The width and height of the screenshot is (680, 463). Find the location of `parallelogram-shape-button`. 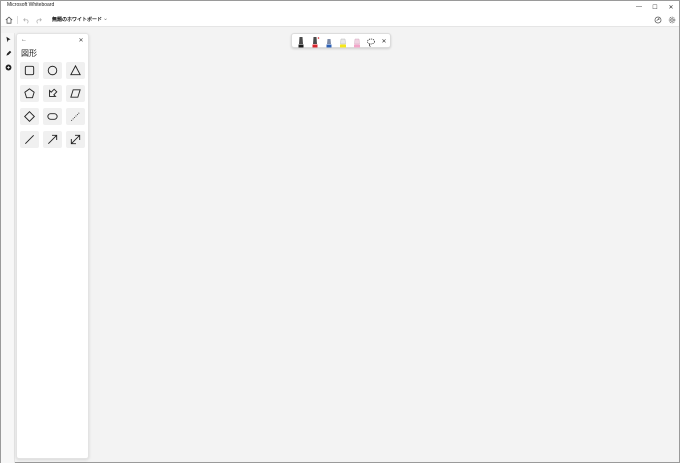

parallelogram-shape-button is located at coordinates (75, 93).